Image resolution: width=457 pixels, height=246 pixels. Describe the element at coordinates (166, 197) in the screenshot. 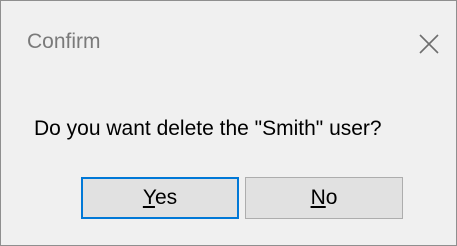

I see `yes-label-rest: es` at that location.